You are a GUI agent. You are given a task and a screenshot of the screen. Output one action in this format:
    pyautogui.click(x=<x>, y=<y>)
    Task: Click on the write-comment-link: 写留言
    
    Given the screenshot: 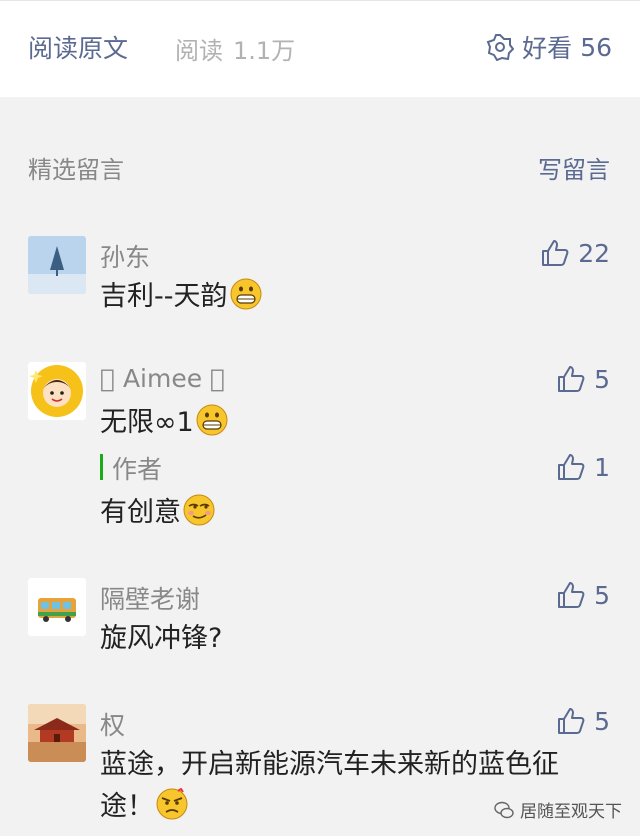 What is the action you would take?
    pyautogui.click(x=574, y=167)
    